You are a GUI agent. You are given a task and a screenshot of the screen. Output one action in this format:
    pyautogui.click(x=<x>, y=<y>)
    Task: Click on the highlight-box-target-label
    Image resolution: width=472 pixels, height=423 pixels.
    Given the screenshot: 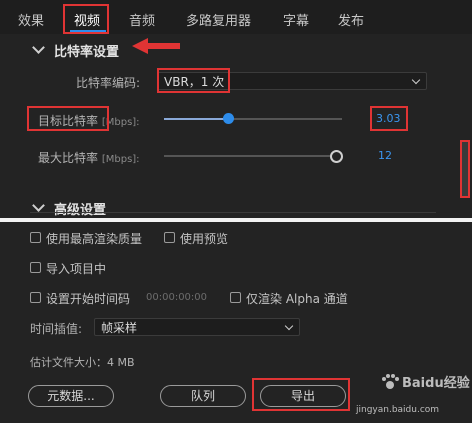 What is the action you would take?
    pyautogui.click(x=68, y=118)
    